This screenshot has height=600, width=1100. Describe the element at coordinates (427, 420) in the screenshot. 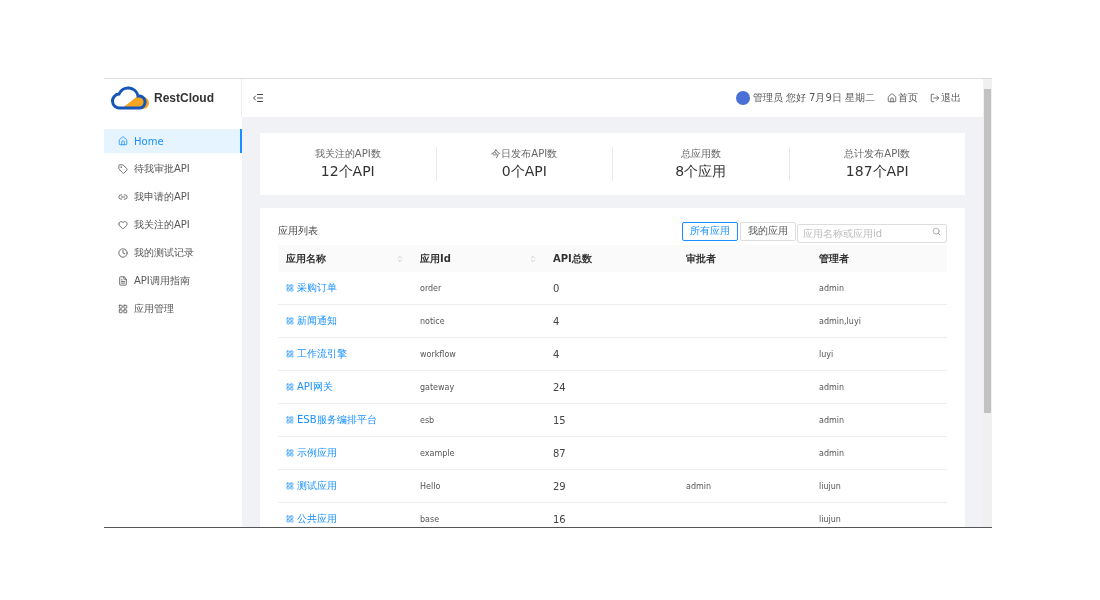

I see `app-id: esb` at that location.